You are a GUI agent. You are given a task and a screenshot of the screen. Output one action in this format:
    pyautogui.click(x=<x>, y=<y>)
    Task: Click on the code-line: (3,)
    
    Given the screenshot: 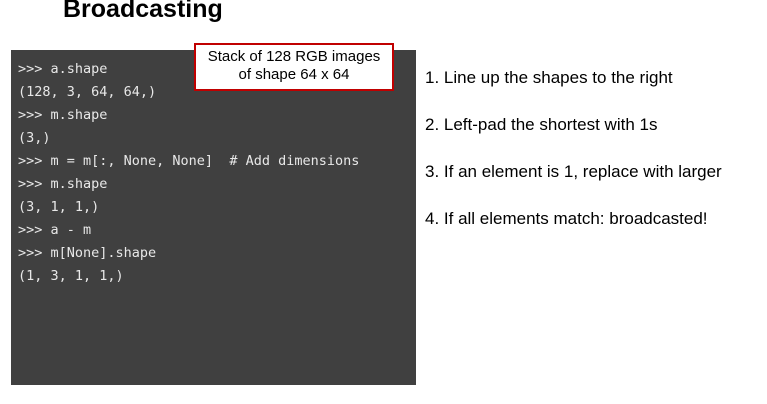 What is the action you would take?
    pyautogui.click(x=34, y=138)
    